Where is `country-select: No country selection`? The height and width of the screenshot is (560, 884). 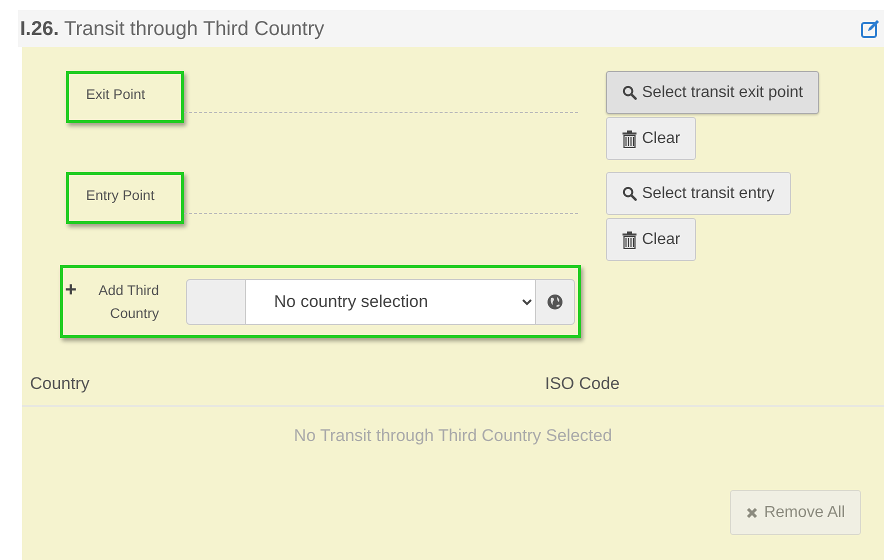
country-select: No country selection is located at coordinates (390, 301).